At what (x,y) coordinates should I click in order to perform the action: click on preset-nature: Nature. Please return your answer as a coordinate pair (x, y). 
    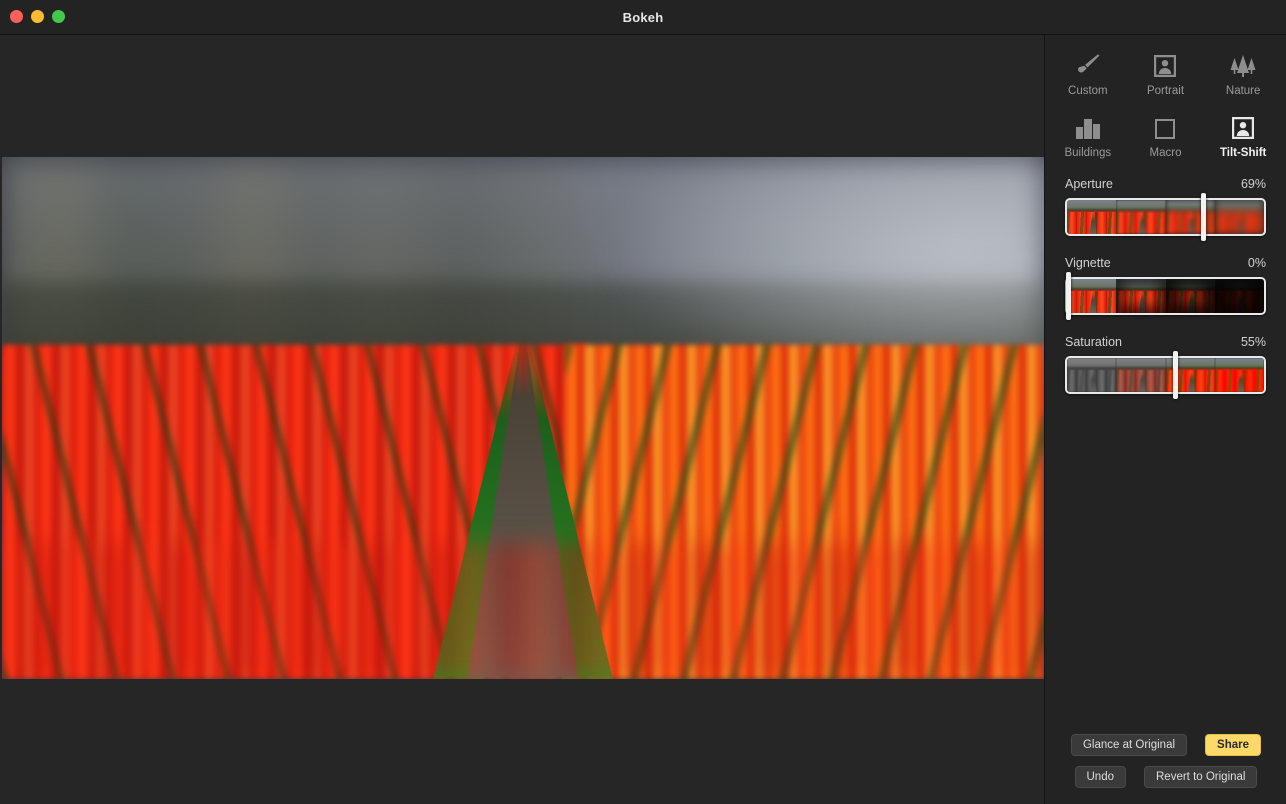
    Looking at the image, I should click on (1243, 72).